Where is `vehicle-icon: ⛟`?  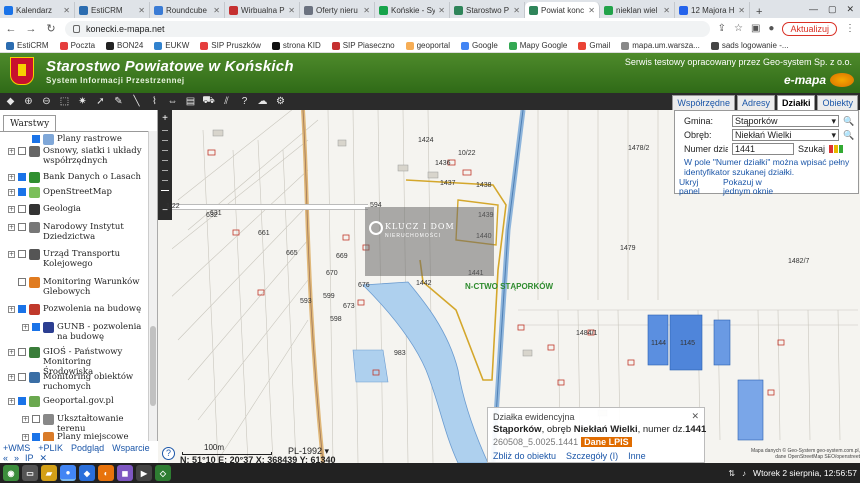 vehicle-icon: ⛟ is located at coordinates (208, 101).